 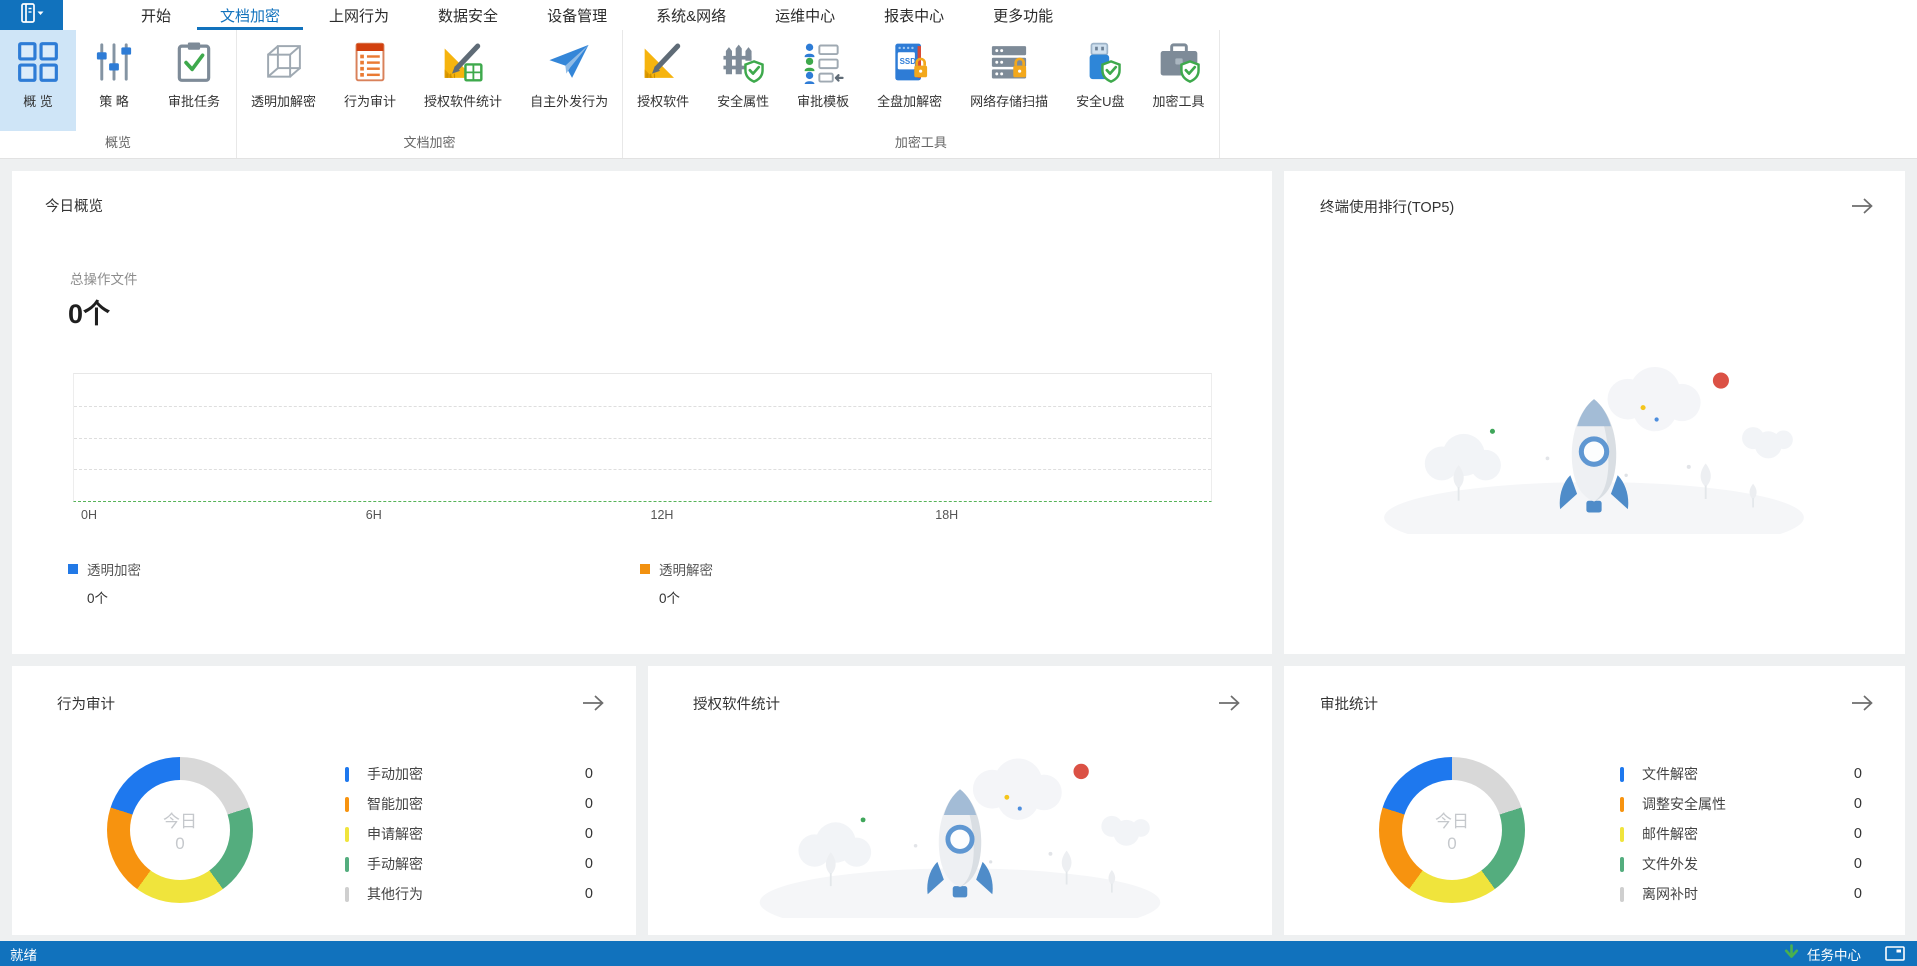 I want to click on ribbon-item-label: 加密工具, so click(x=1178, y=101).